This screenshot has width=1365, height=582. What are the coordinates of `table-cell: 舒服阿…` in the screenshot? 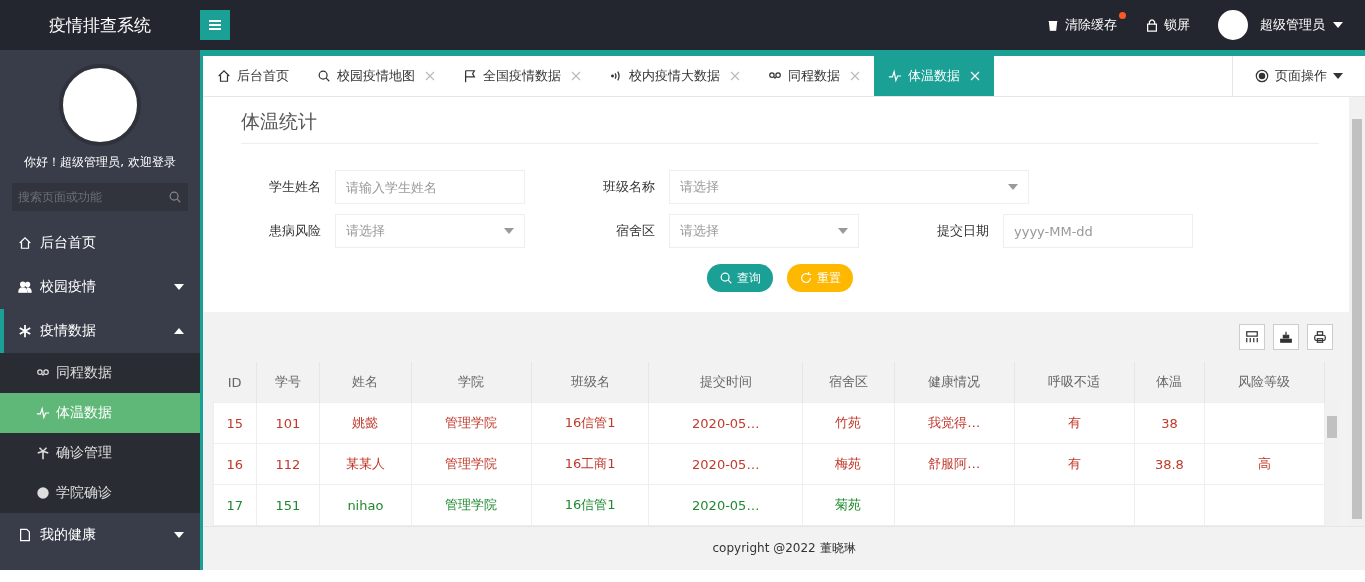 It's located at (954, 464).